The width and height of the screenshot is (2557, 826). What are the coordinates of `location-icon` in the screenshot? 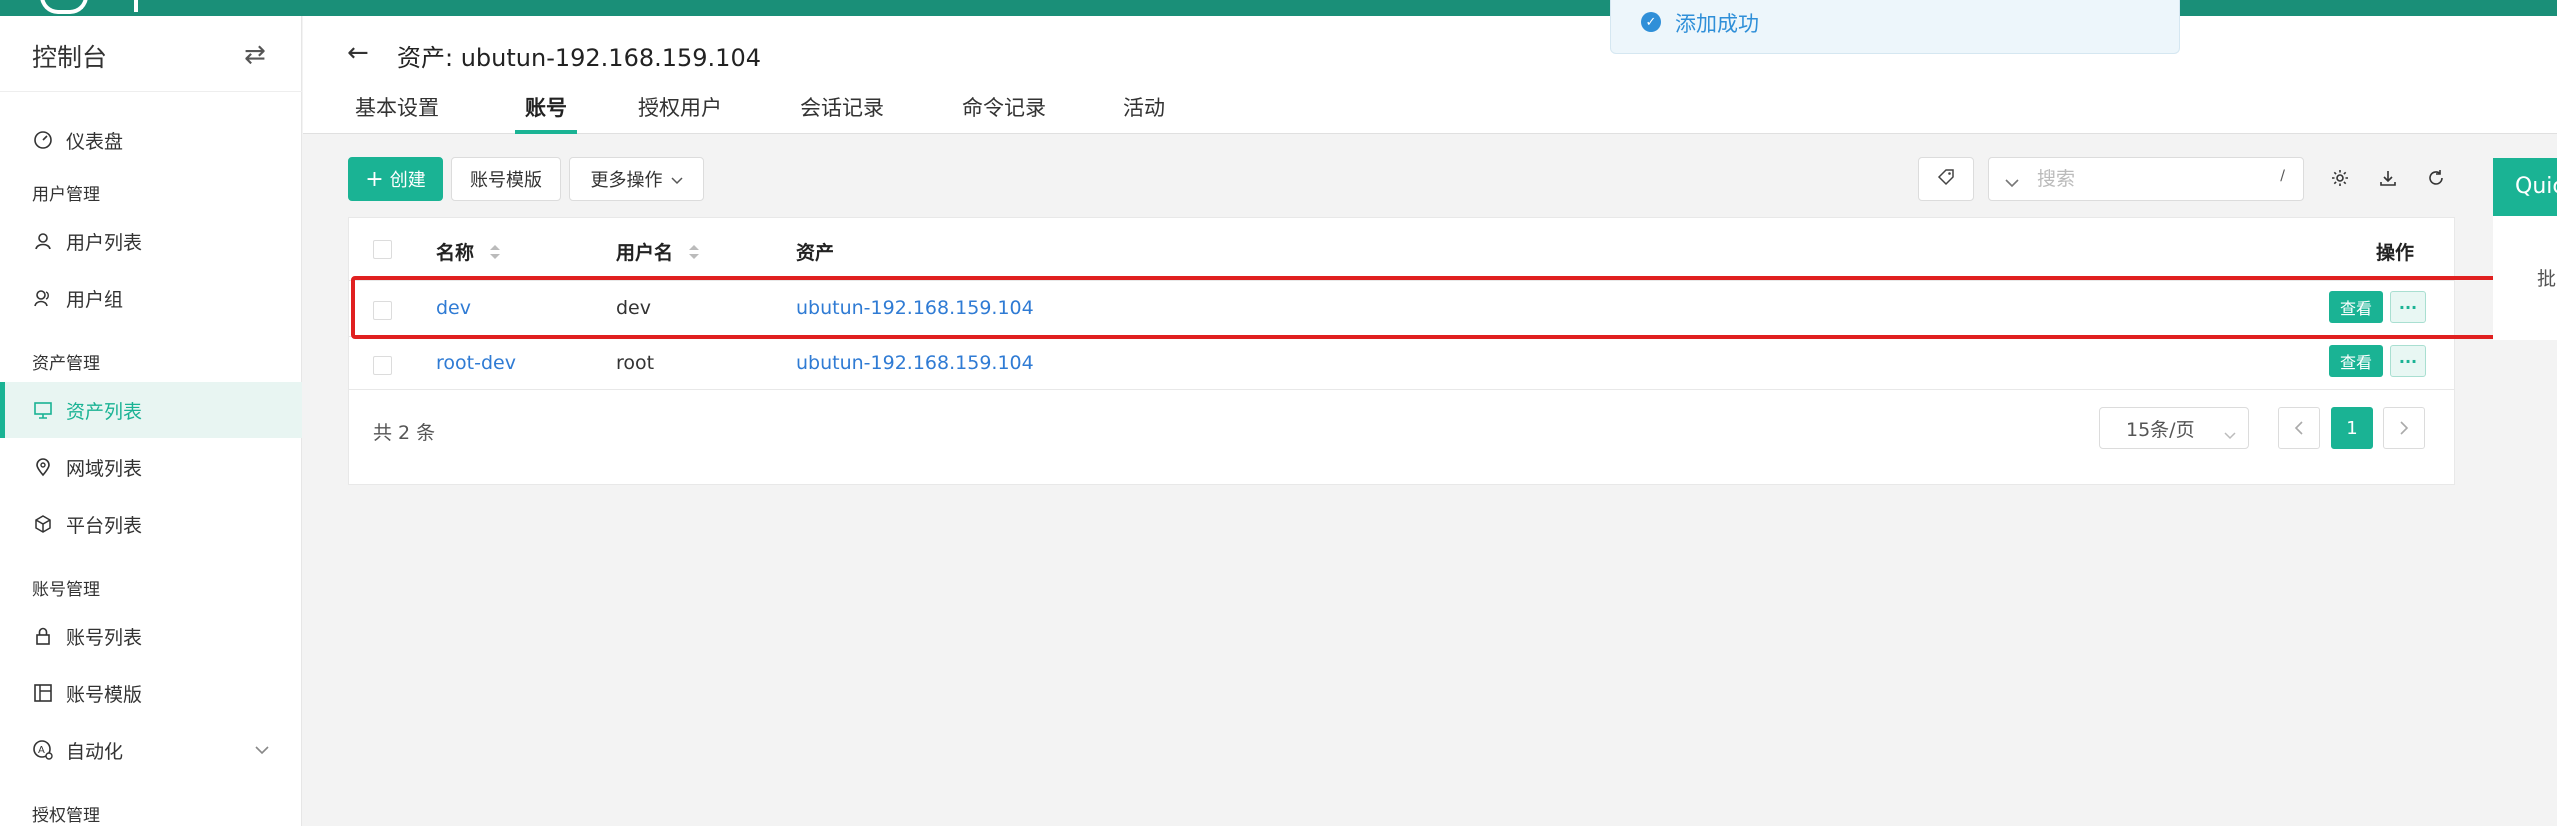 It's located at (43, 467).